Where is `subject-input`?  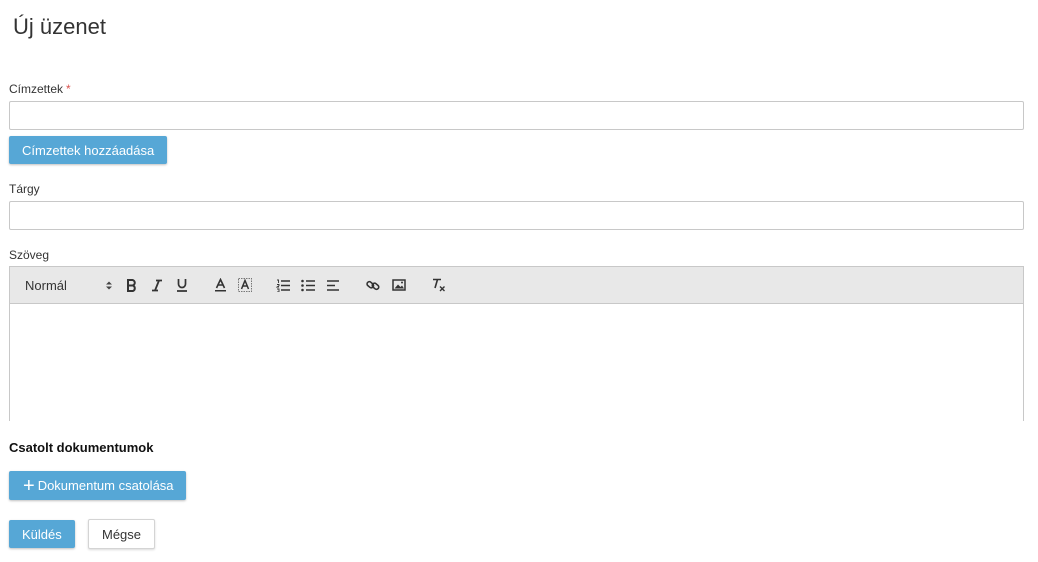
subject-input is located at coordinates (516, 215).